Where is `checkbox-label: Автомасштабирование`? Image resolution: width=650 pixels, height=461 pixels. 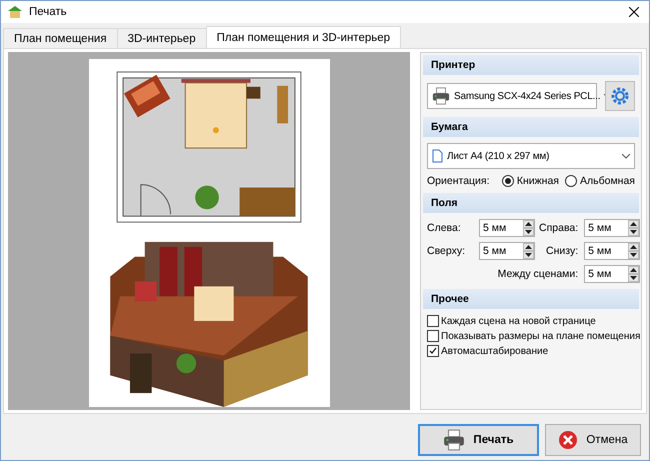
checkbox-label: Автомасштабирование is located at coordinates (494, 351).